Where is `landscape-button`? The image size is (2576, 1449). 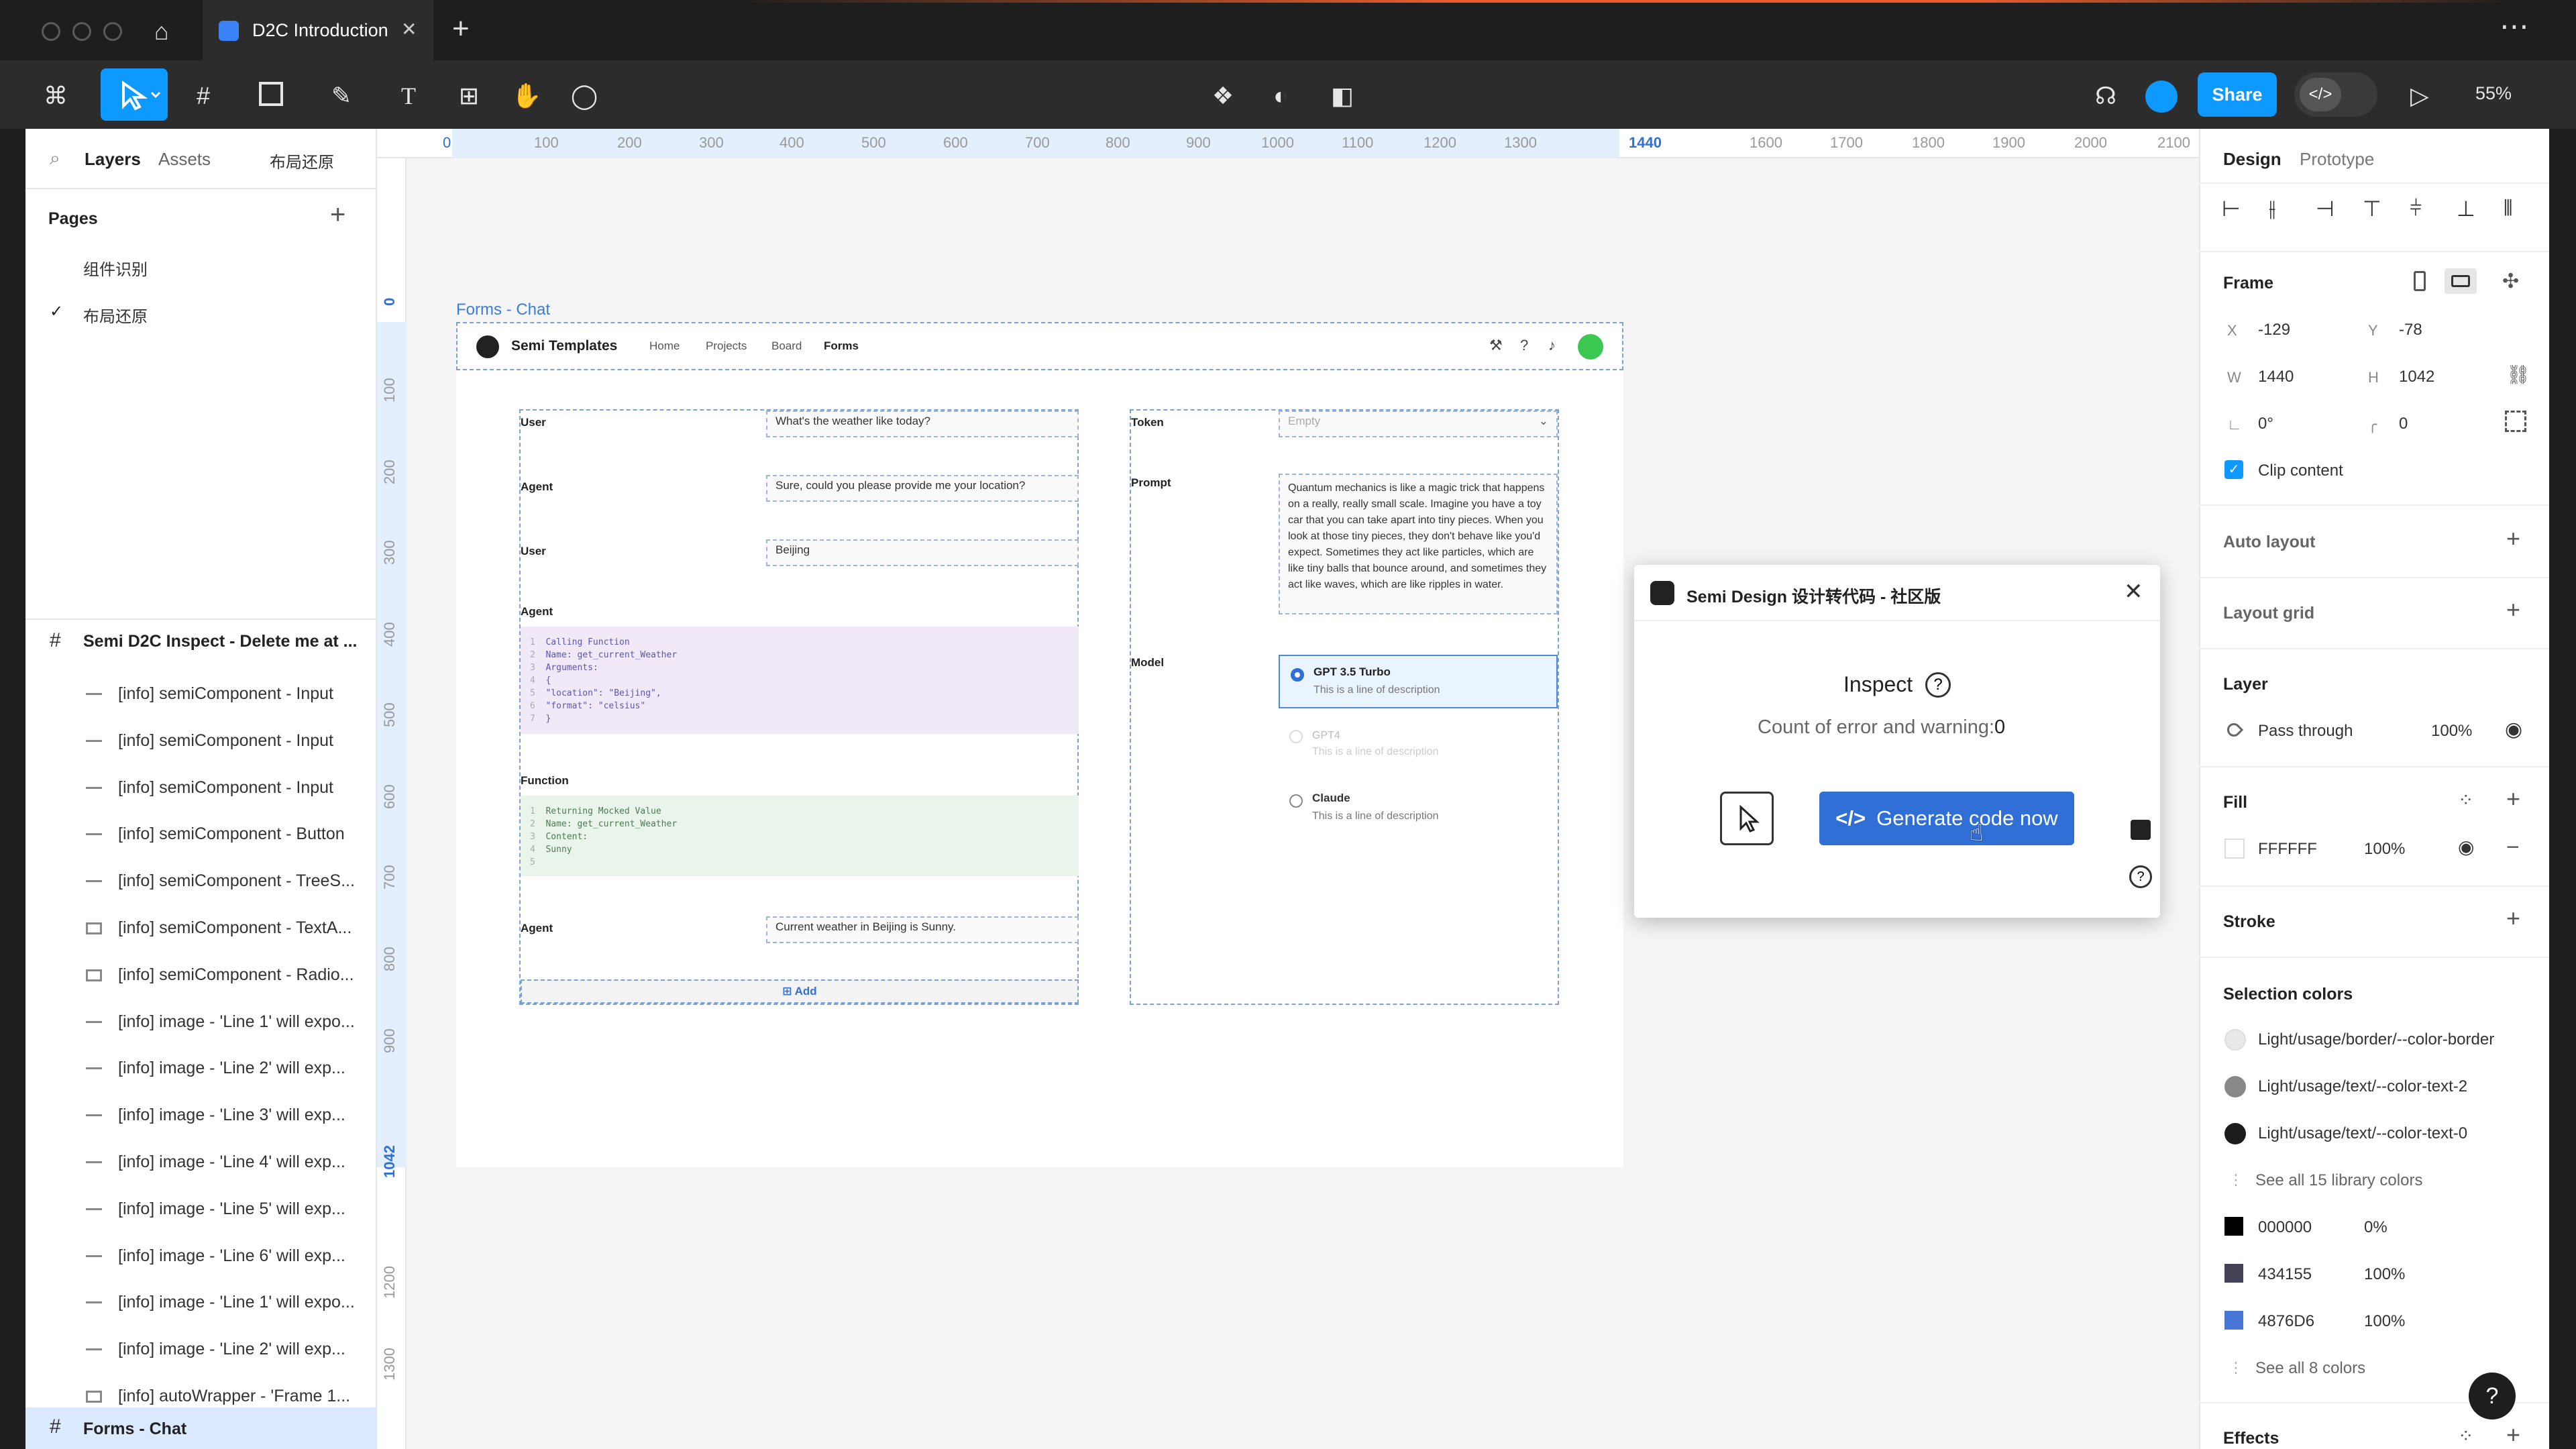
landscape-button is located at coordinates (2461, 281).